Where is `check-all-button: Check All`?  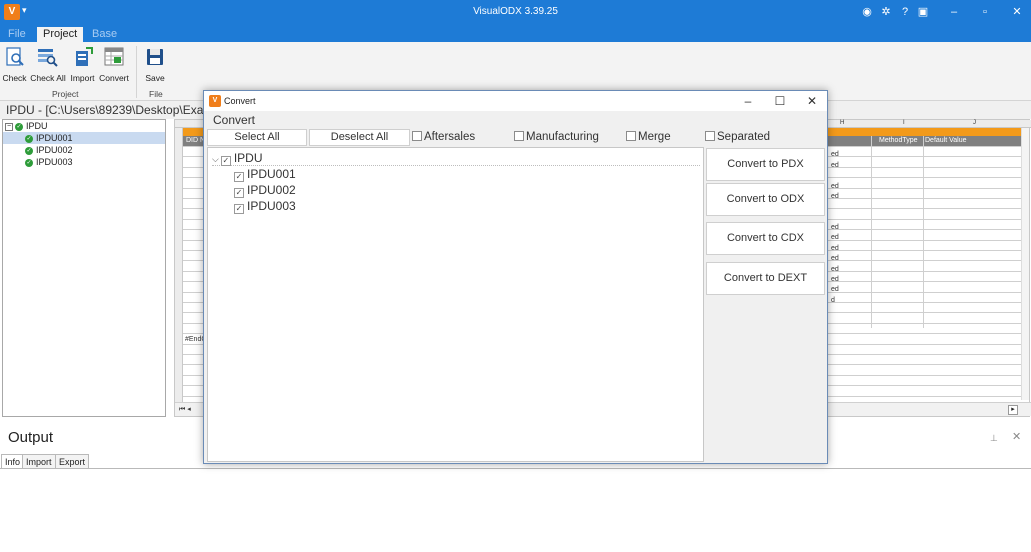
check-all-button: Check All is located at coordinates (48, 64).